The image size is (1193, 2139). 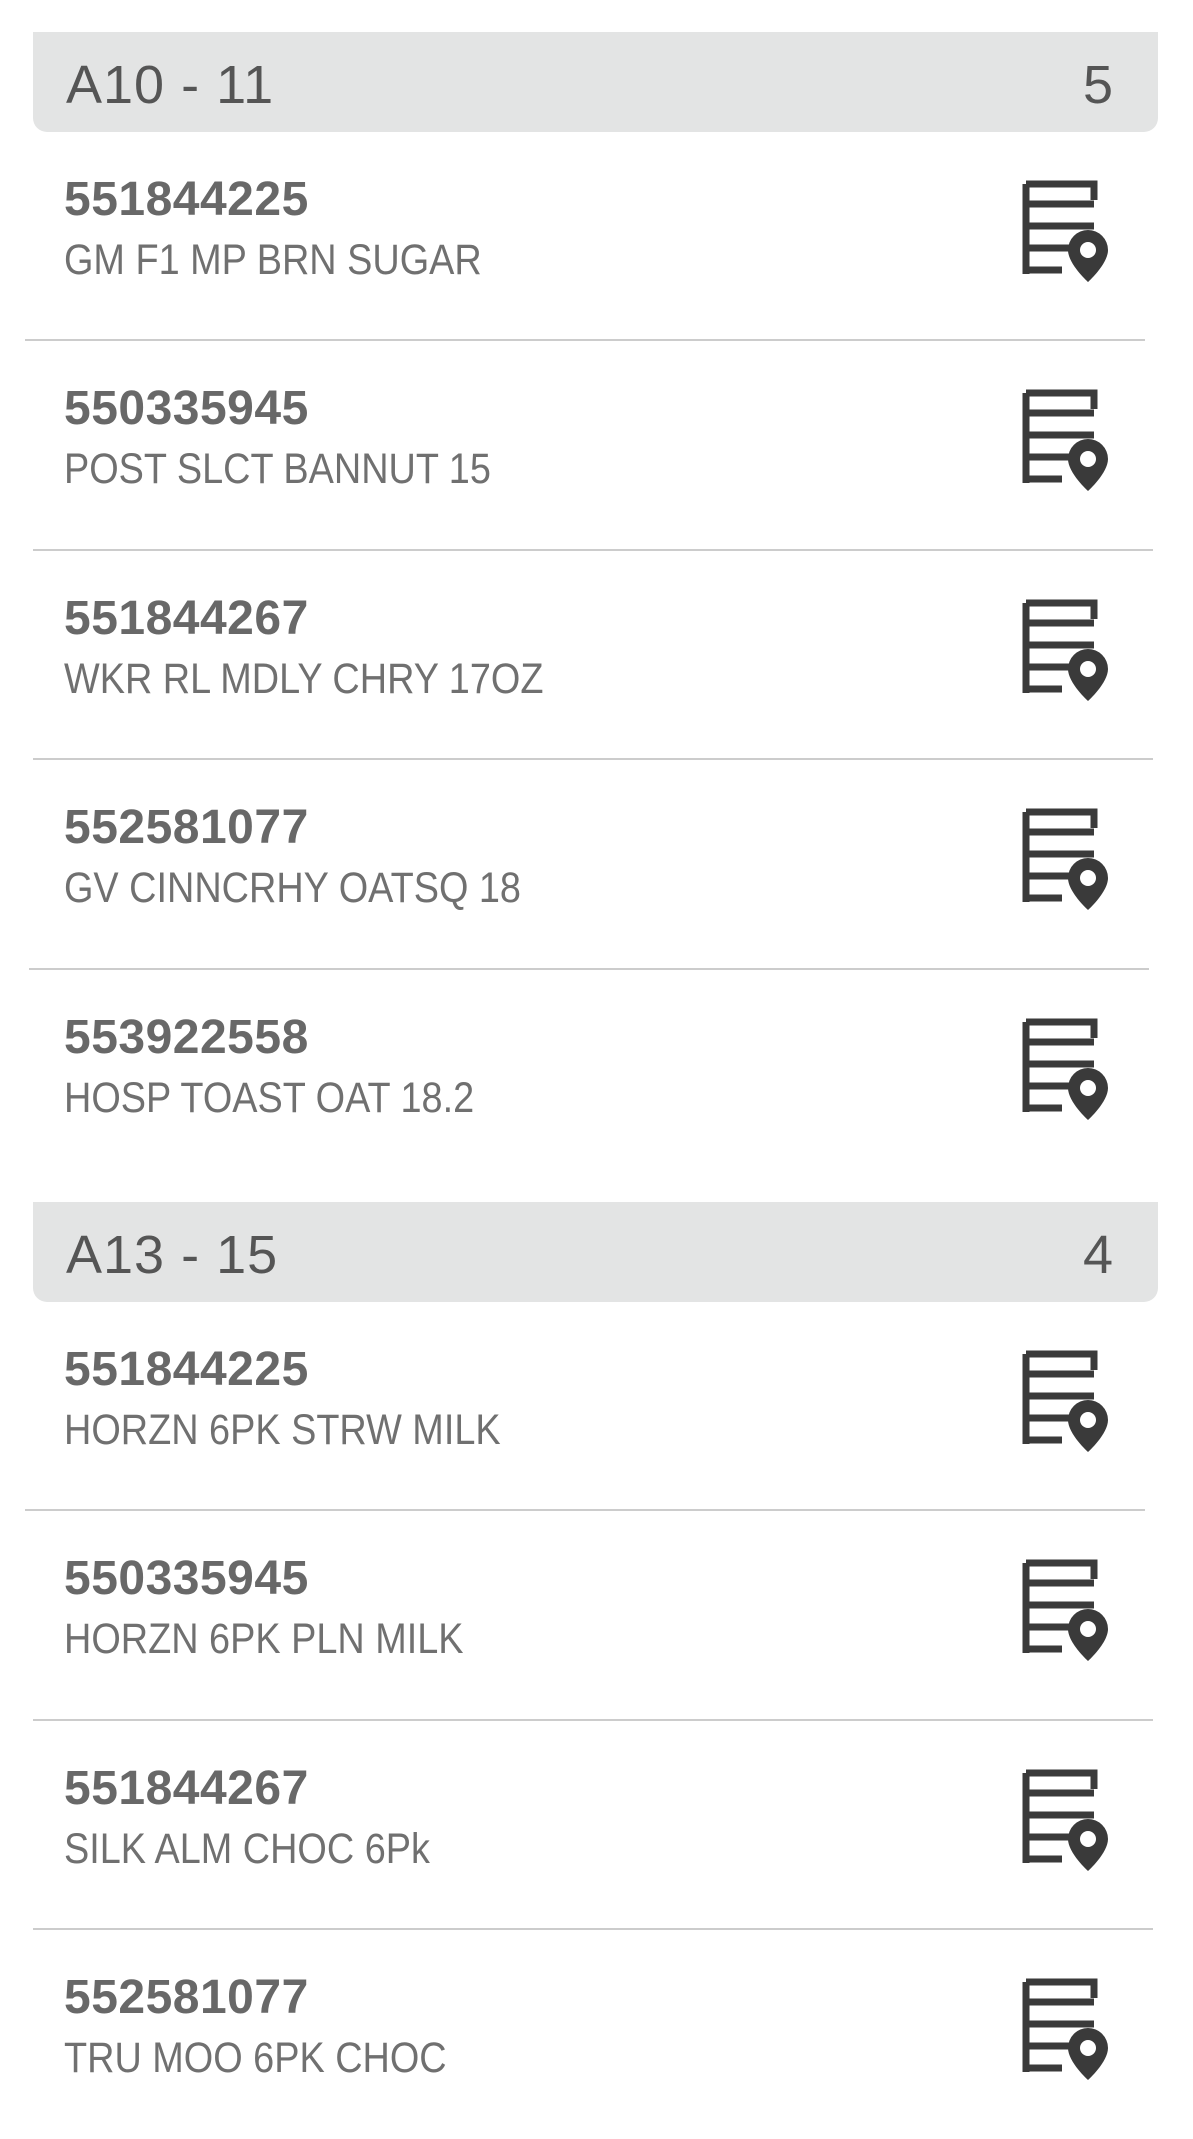 I want to click on list-item: 552581077 GV CINNCRHY OATSQ 18, so click(x=596, y=864).